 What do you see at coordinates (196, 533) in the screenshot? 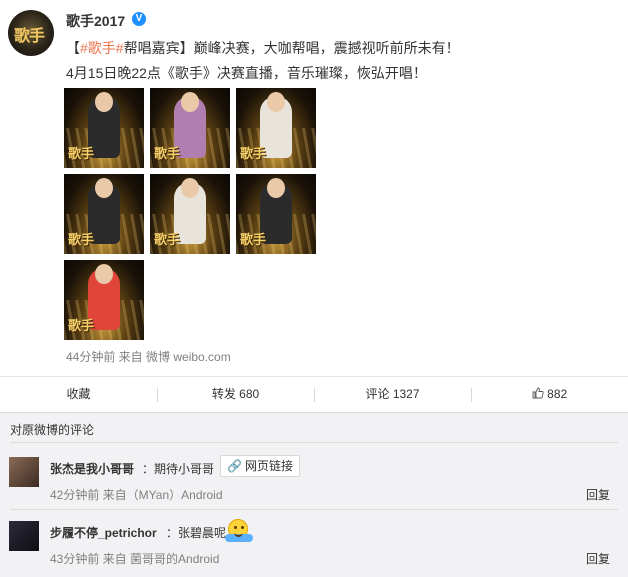
I see `comment-text: ：张碧晨呢` at bounding box center [196, 533].